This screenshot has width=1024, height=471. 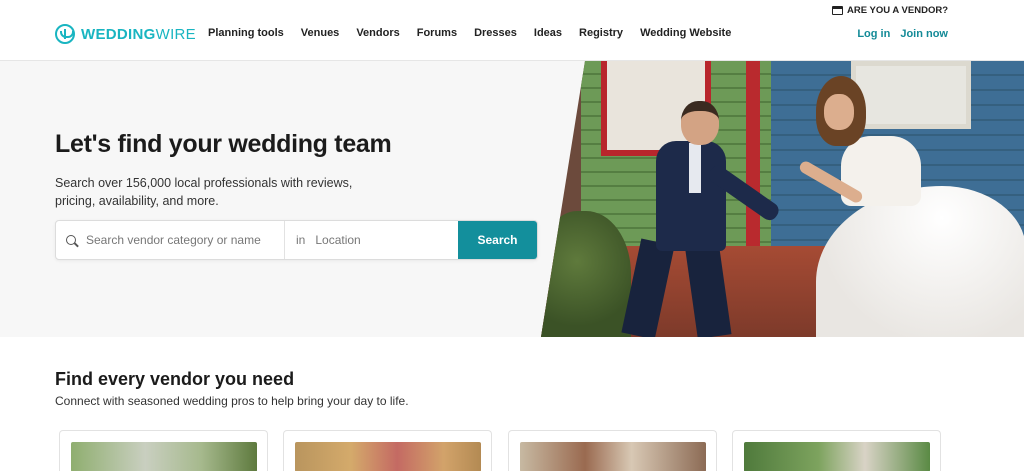 What do you see at coordinates (497, 240) in the screenshot?
I see `search-button: Search` at bounding box center [497, 240].